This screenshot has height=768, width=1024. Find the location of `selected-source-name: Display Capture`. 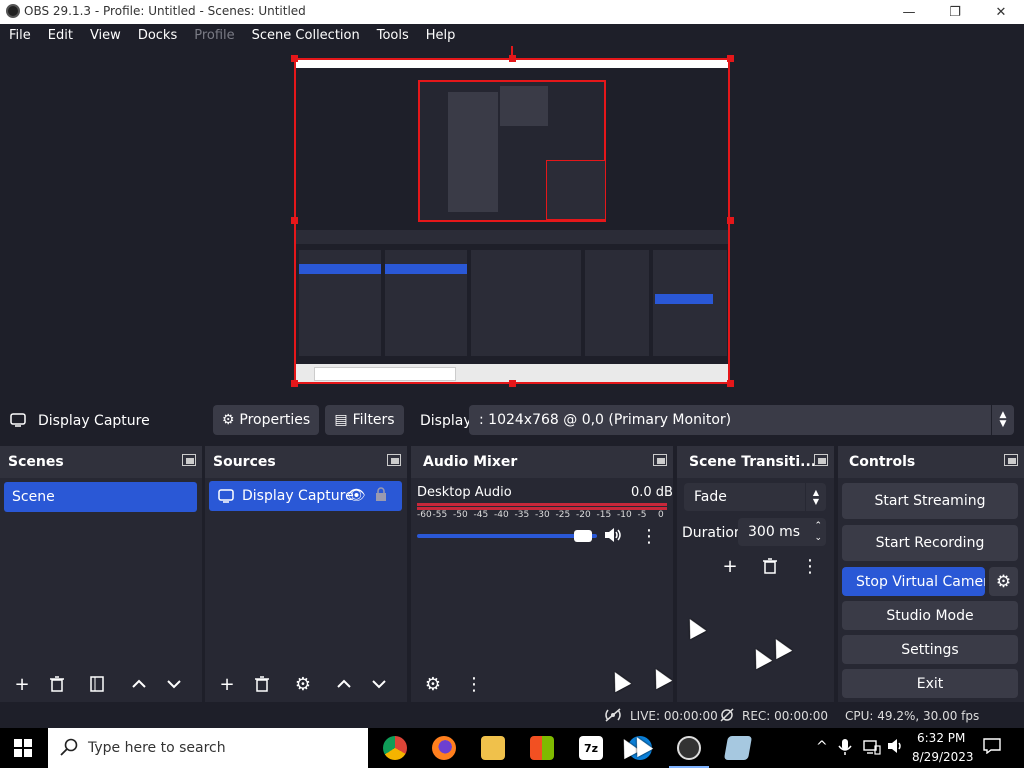

selected-source-name: Display Capture is located at coordinates (94, 421).